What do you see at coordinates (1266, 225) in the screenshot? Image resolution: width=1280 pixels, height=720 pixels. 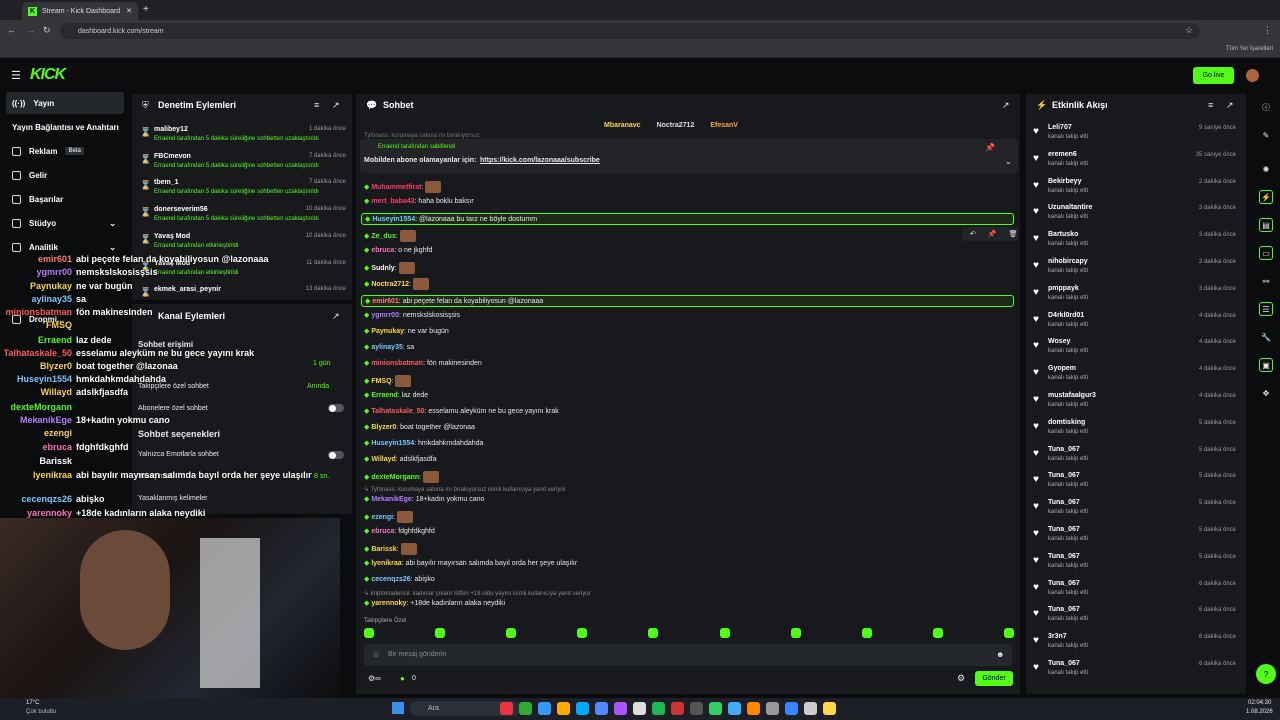 I see `document-icon: ▤` at bounding box center [1266, 225].